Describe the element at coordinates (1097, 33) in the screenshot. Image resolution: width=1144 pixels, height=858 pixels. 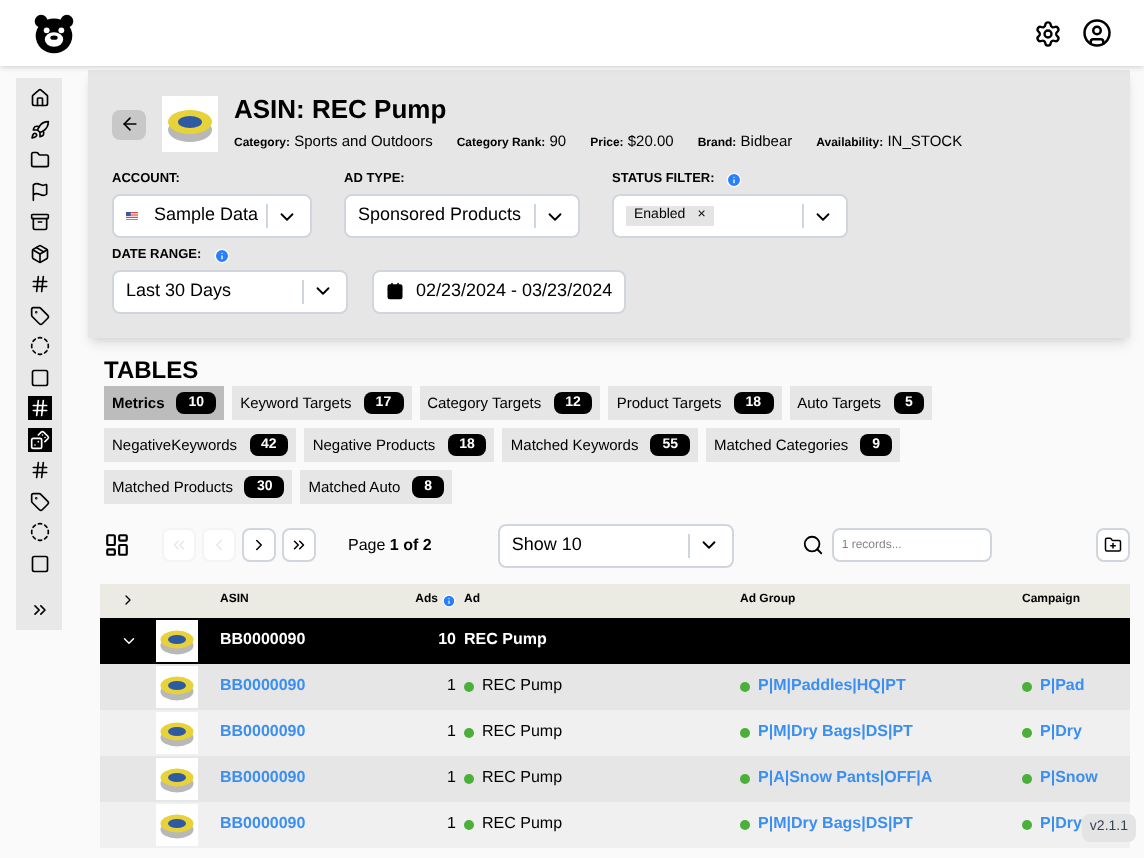
I see `account-icon` at that location.